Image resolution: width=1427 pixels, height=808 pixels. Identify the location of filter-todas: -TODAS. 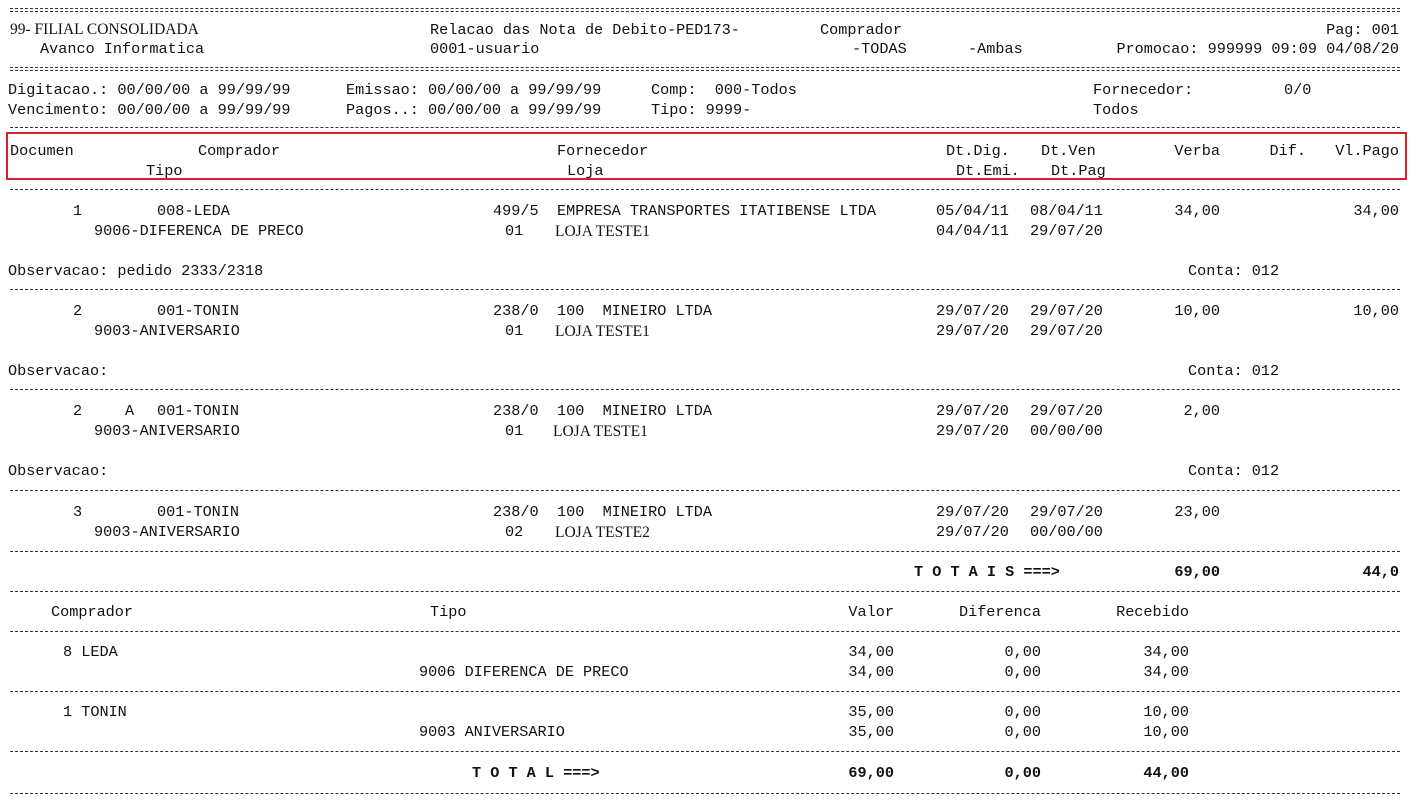
(879, 49).